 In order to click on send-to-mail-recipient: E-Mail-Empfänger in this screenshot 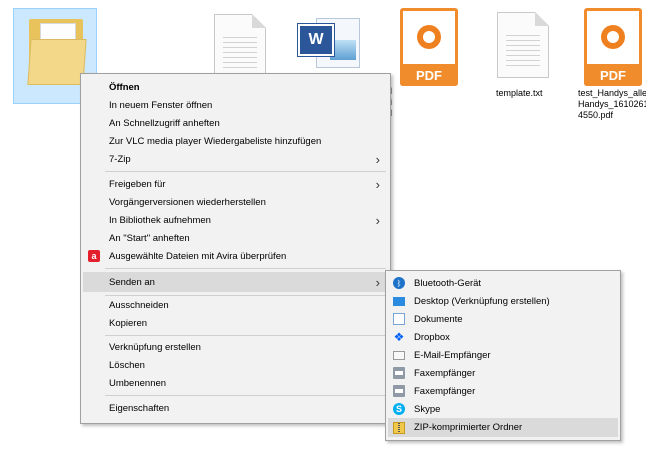, I will do `click(503, 355)`.